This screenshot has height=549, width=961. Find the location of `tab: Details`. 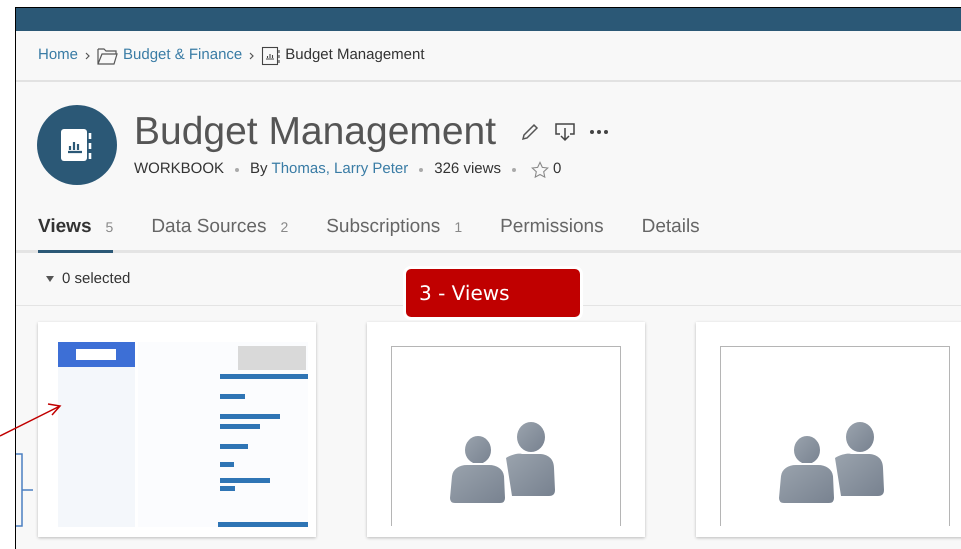

tab: Details is located at coordinates (671, 229).